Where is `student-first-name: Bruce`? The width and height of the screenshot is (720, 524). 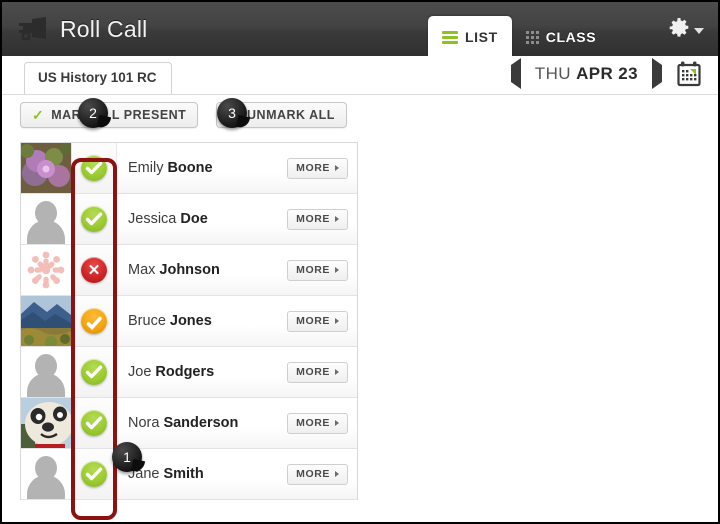
student-first-name: Bruce is located at coordinates (147, 321).